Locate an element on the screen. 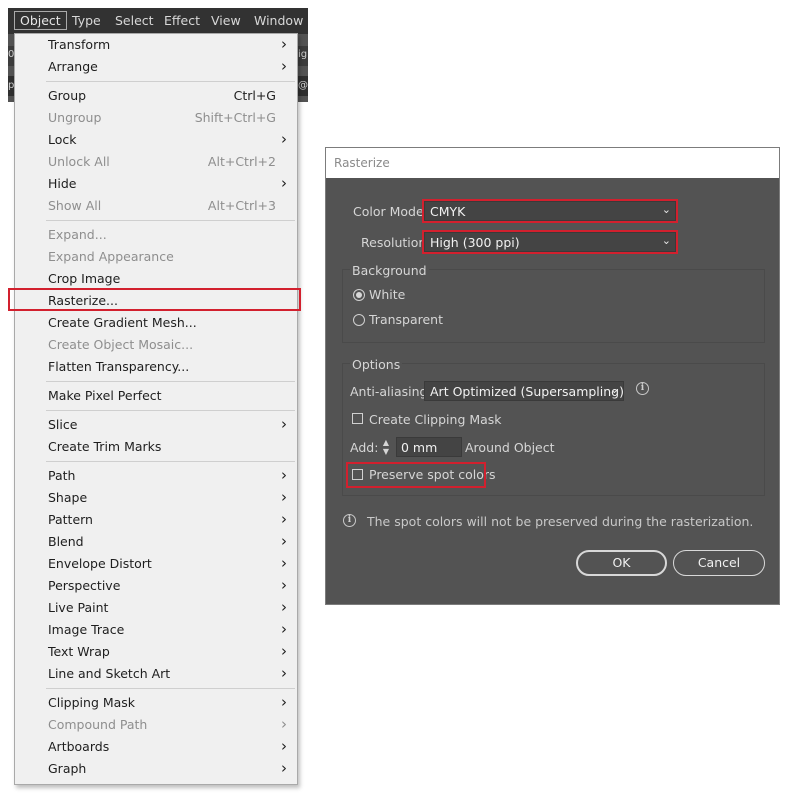  menu-item-label: Transform is located at coordinates (79, 44).